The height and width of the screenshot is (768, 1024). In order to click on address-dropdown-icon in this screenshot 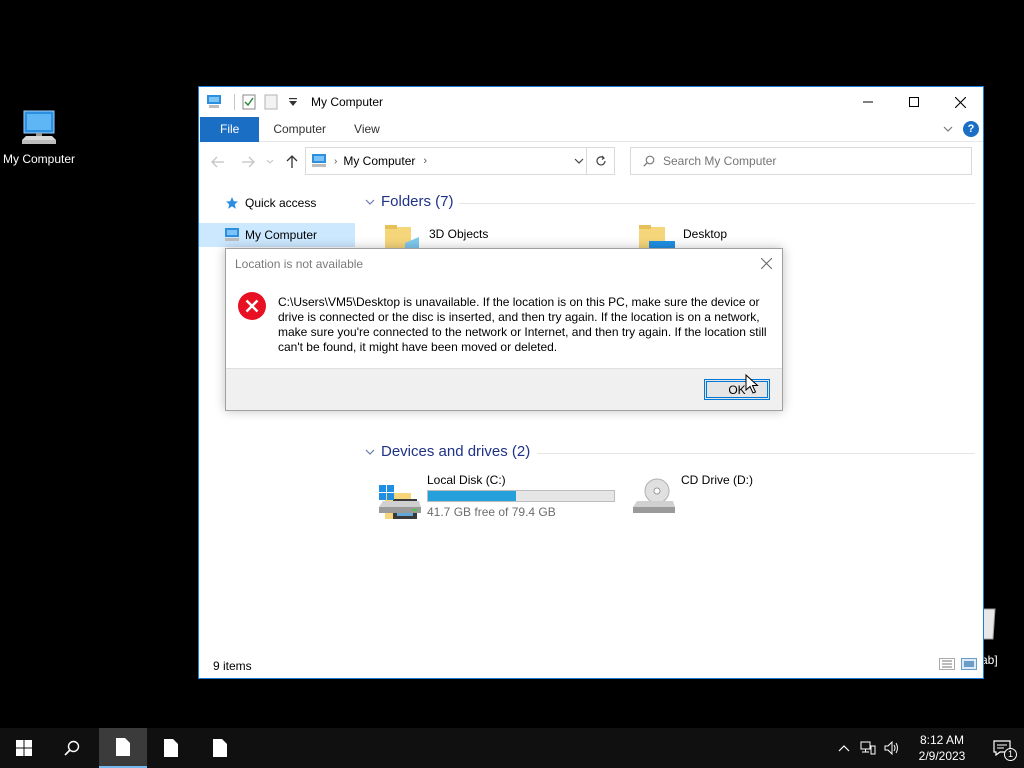, I will do `click(579, 161)`.